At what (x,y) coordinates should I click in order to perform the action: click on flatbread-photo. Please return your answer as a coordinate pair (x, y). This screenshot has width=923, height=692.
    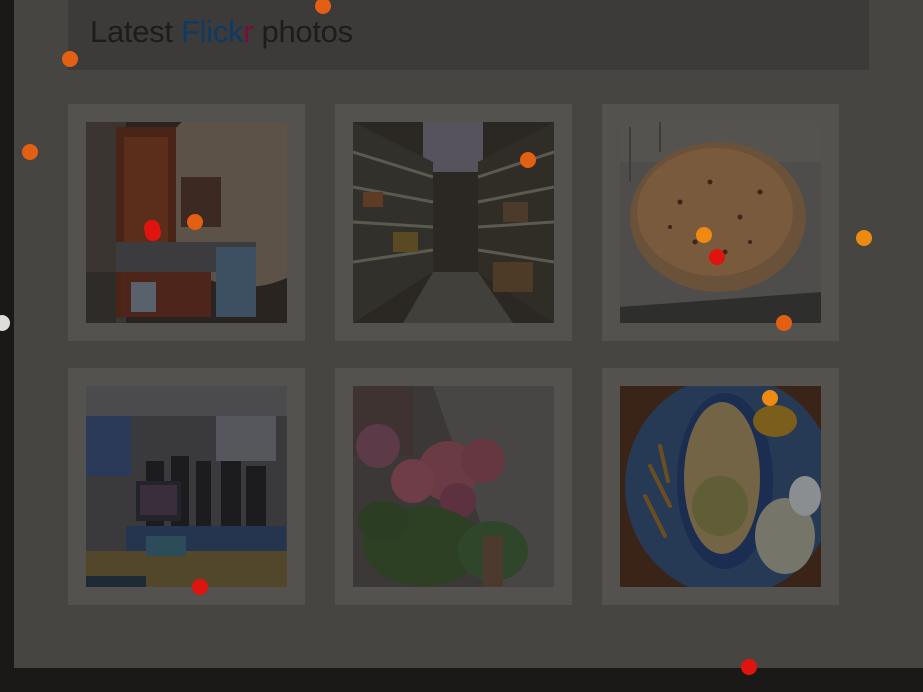
    Looking at the image, I should click on (720, 222).